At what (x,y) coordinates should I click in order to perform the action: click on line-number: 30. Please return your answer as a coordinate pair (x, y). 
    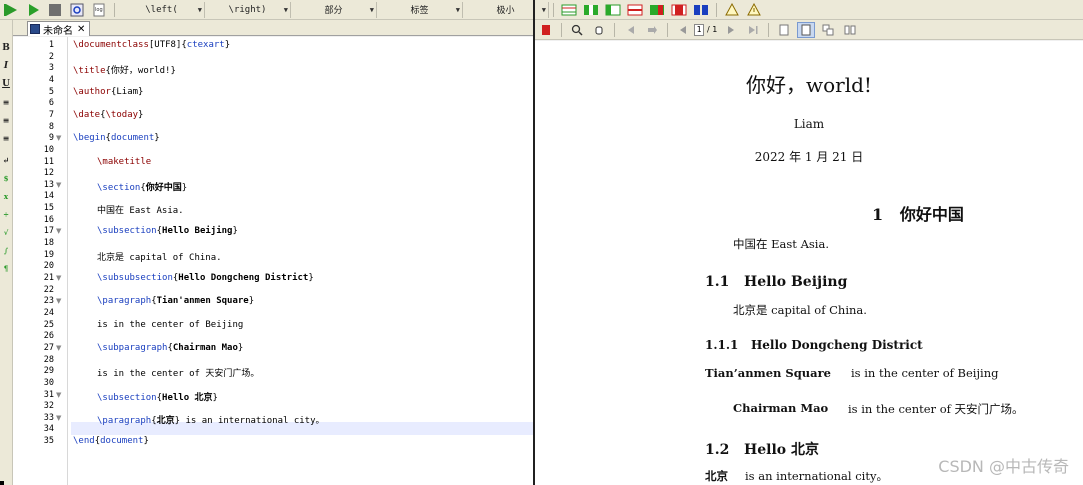
    Looking at the image, I should click on (48, 382).